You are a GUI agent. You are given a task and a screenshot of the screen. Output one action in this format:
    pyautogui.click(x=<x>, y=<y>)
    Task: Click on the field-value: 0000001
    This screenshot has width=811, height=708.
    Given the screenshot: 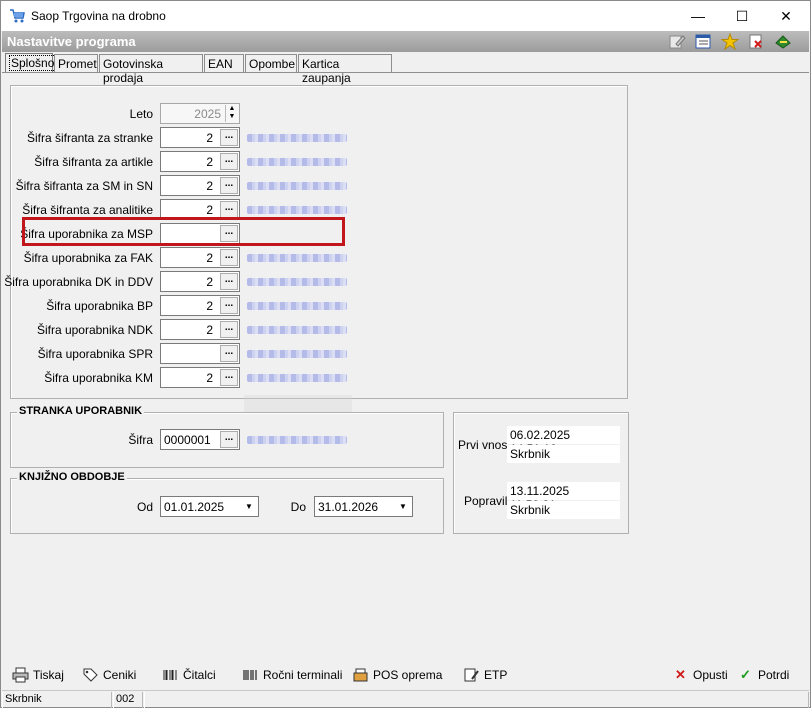 What is the action you would take?
    pyautogui.click(x=187, y=440)
    